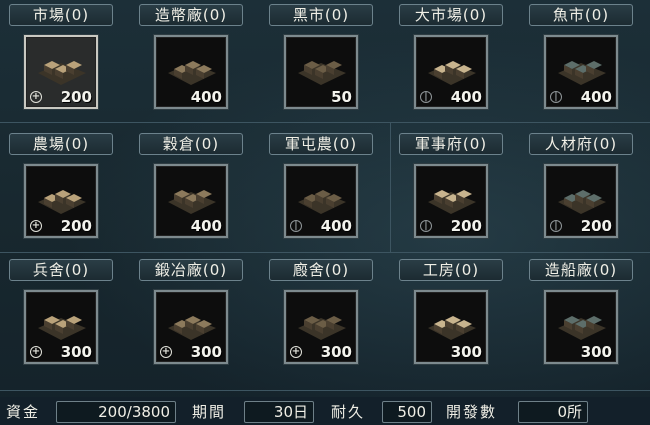 The image size is (650, 425). I want to click on building-cell: 穀倉(0) 400, so click(191, 193).